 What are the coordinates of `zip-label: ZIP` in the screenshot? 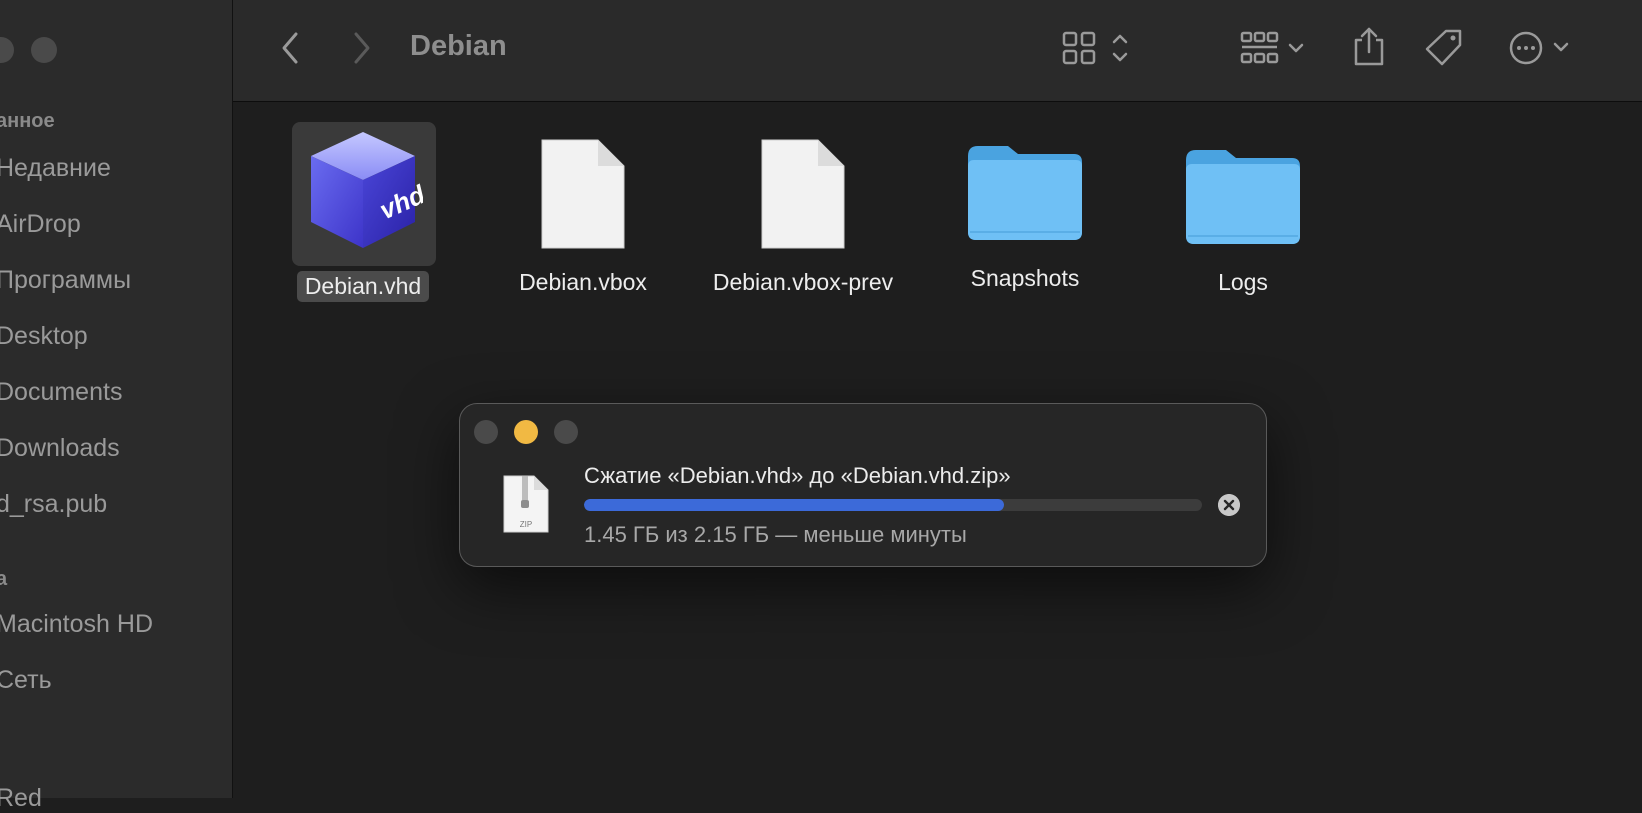 It's located at (526, 524).